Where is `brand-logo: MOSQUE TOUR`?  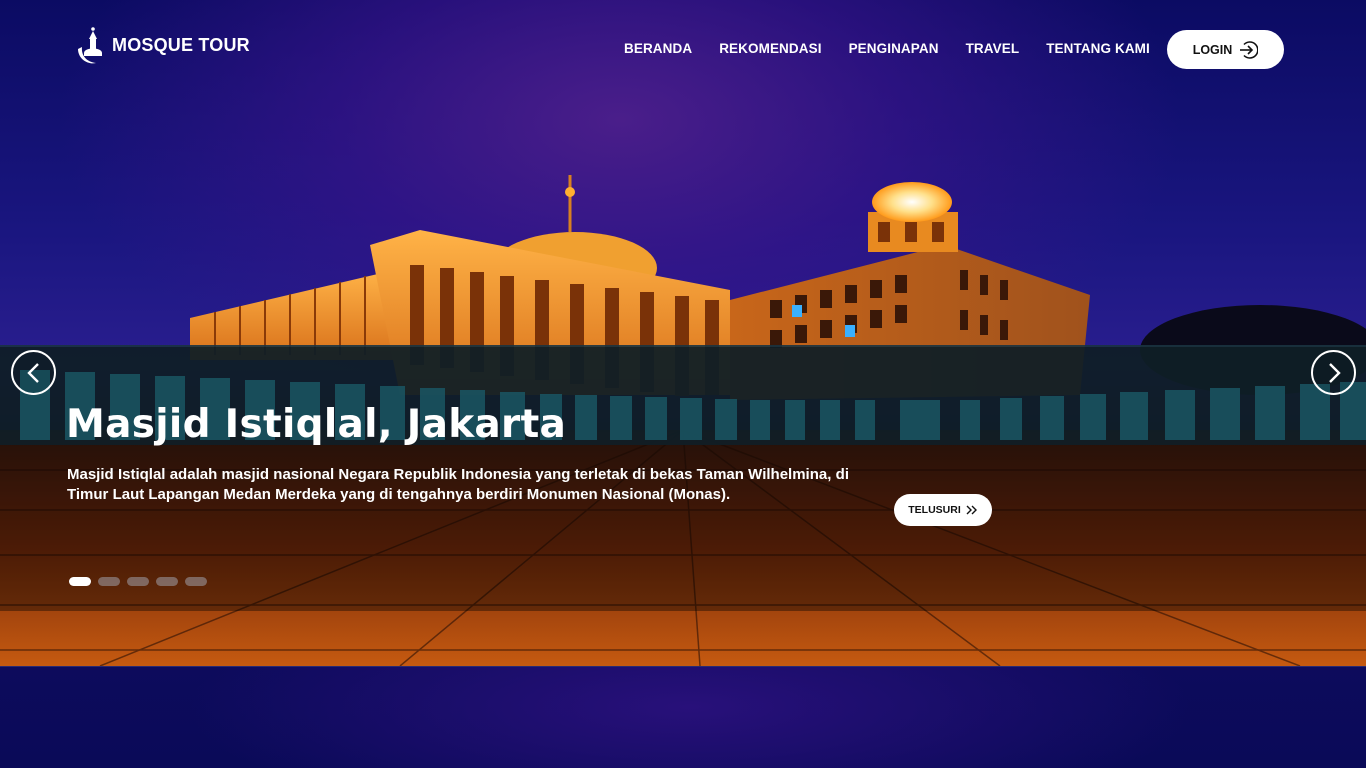 brand-logo: MOSQUE TOUR is located at coordinates (162, 45).